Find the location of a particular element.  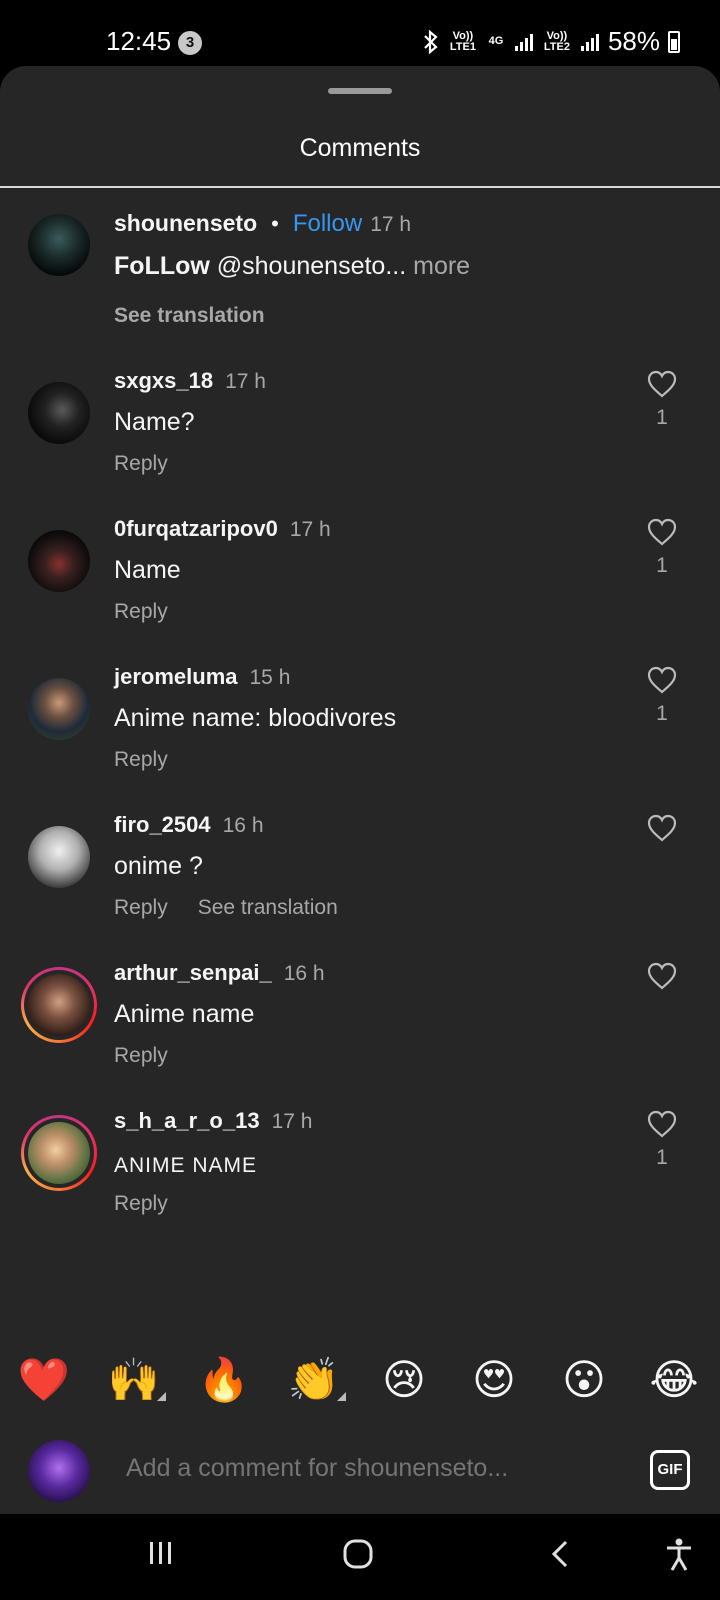

gif-button: GIF is located at coordinates (670, 1470).